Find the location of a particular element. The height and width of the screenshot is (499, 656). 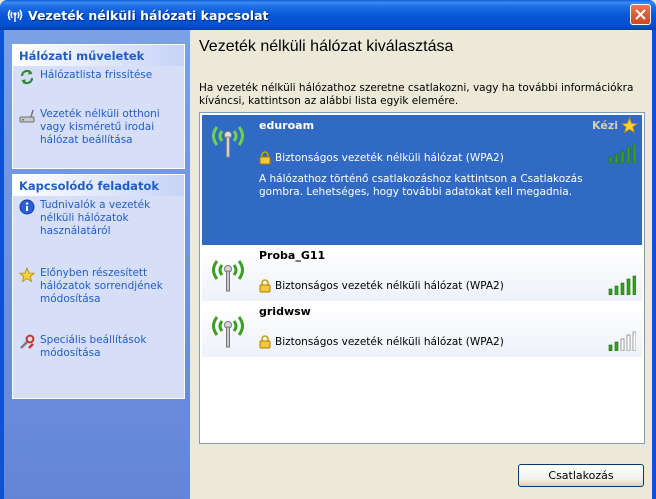

wireless-network-icon is located at coordinates (15, 15).